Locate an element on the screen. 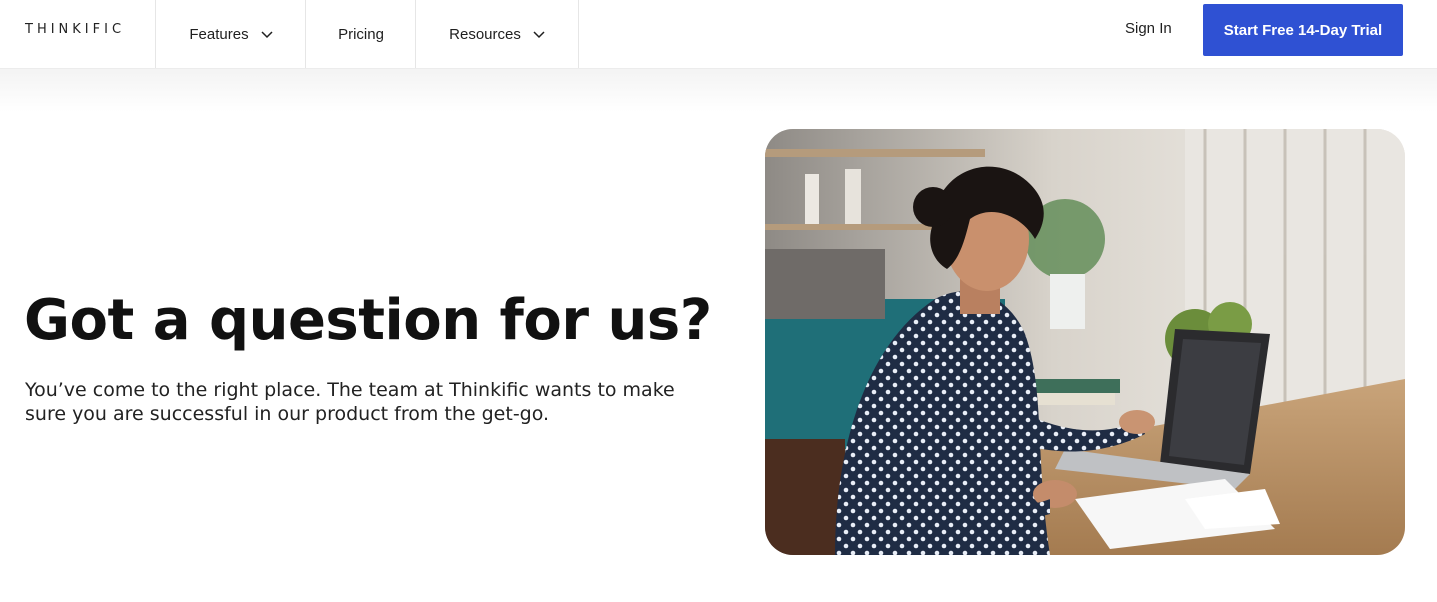  page-title: Got a question for us? is located at coordinates (368, 320).